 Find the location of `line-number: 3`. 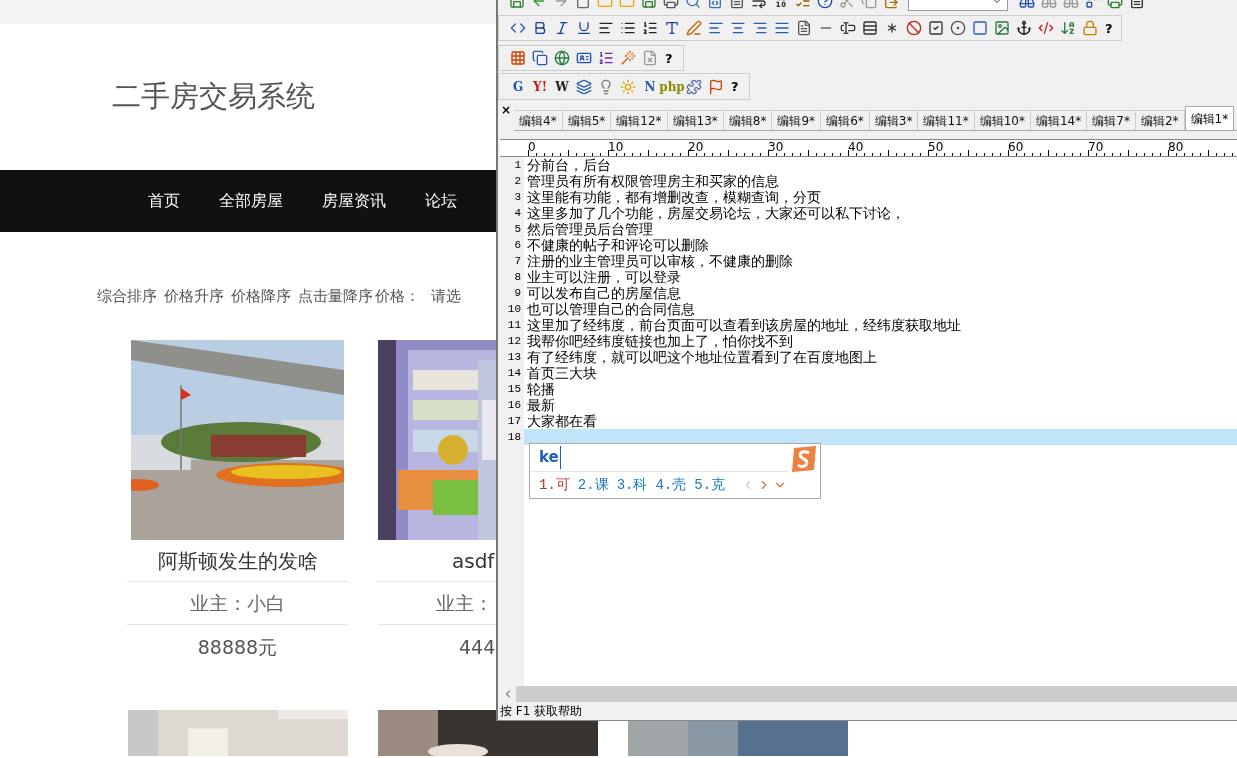

line-number: 3 is located at coordinates (517, 197).